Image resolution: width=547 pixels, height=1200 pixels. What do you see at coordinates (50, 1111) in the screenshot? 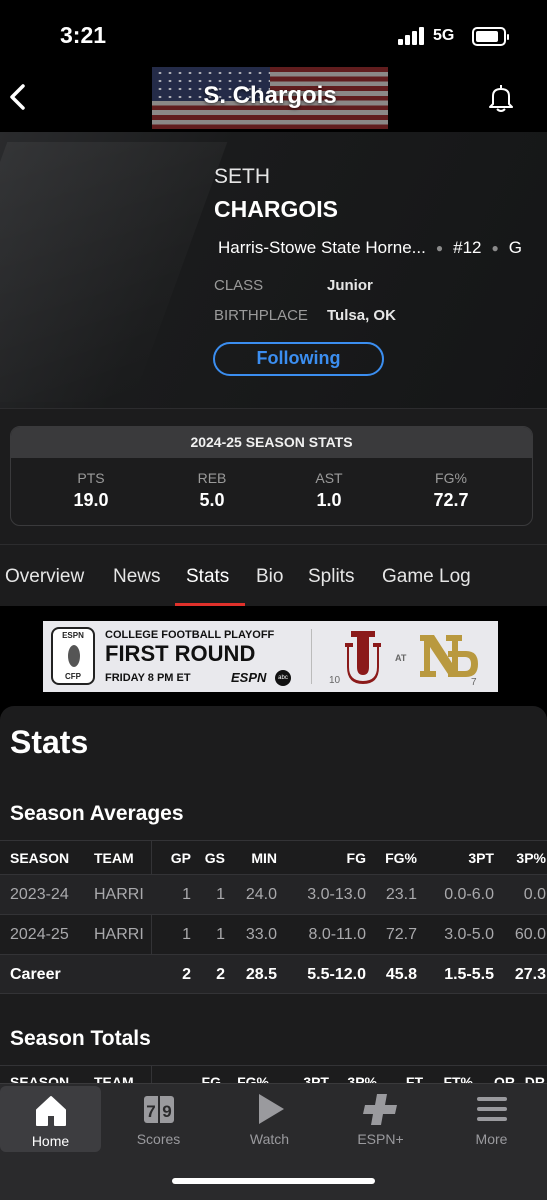
I see `home-icon` at bounding box center [50, 1111].